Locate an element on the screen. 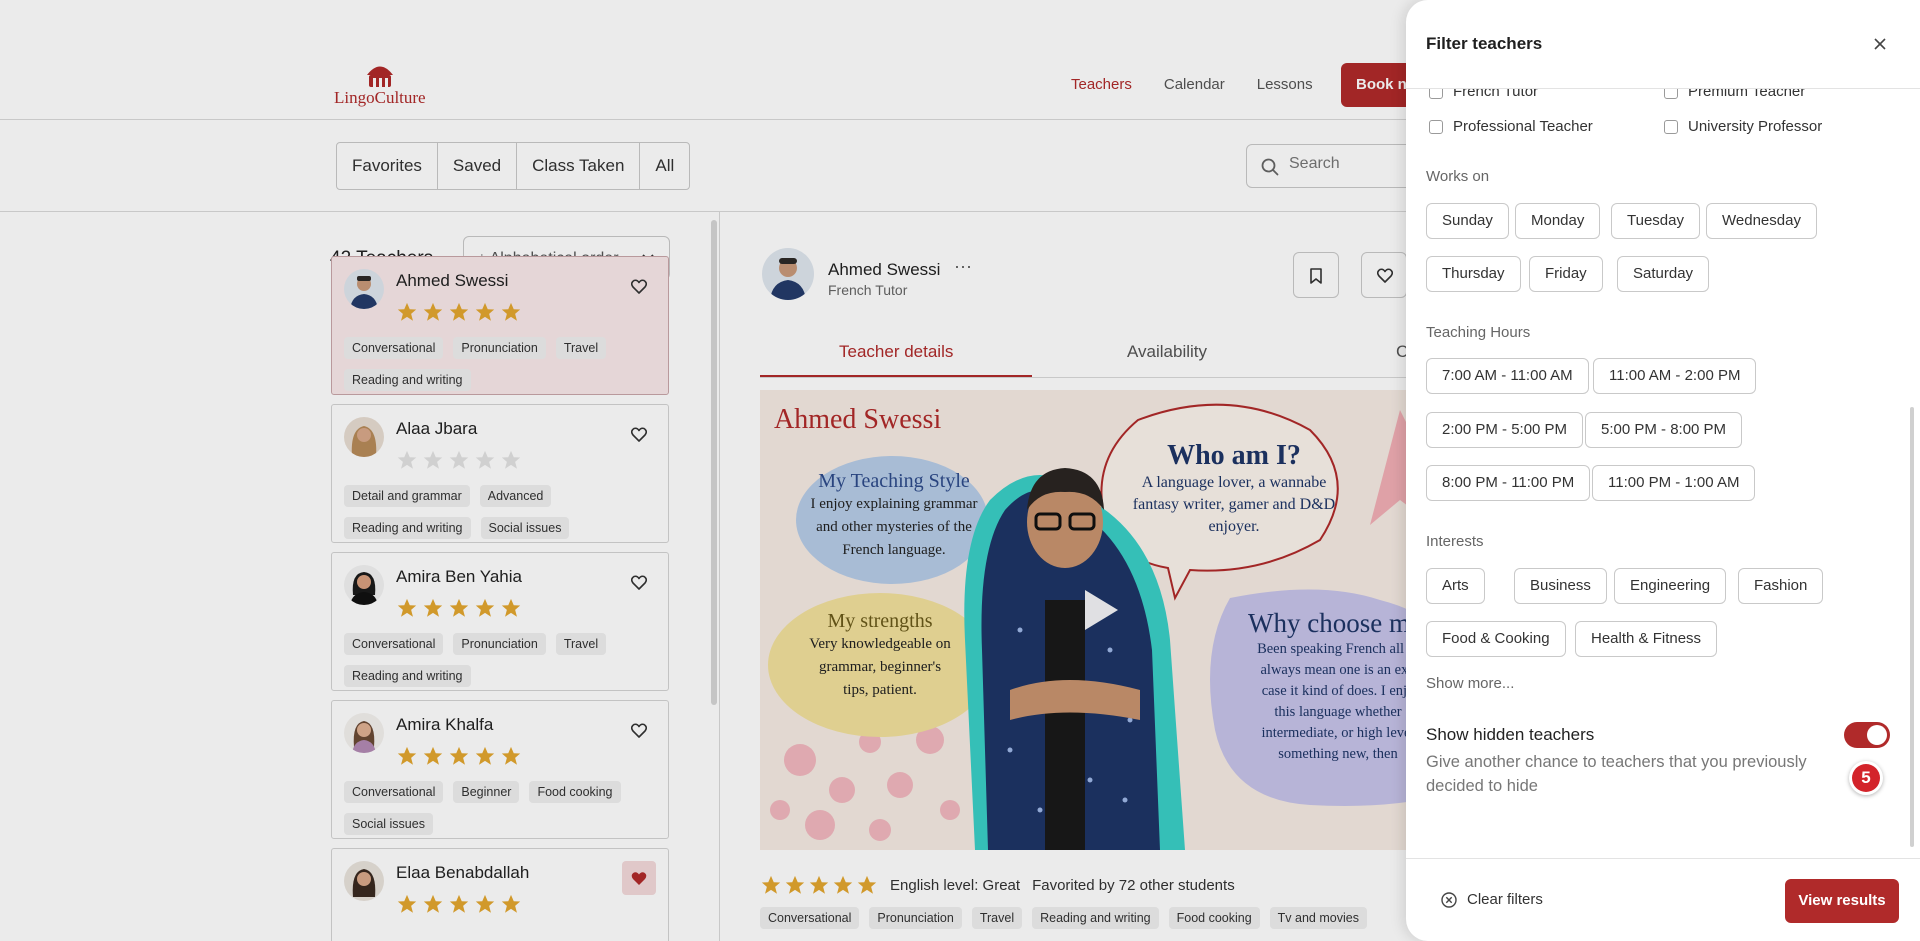  role-french-tutor: French Tutor is located at coordinates (1483, 94).